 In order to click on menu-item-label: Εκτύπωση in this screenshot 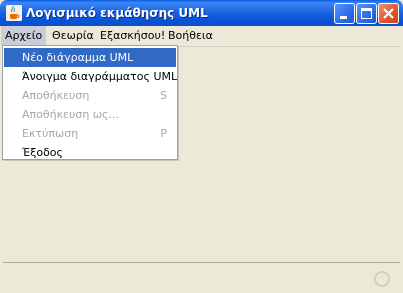, I will do `click(50, 133)`.